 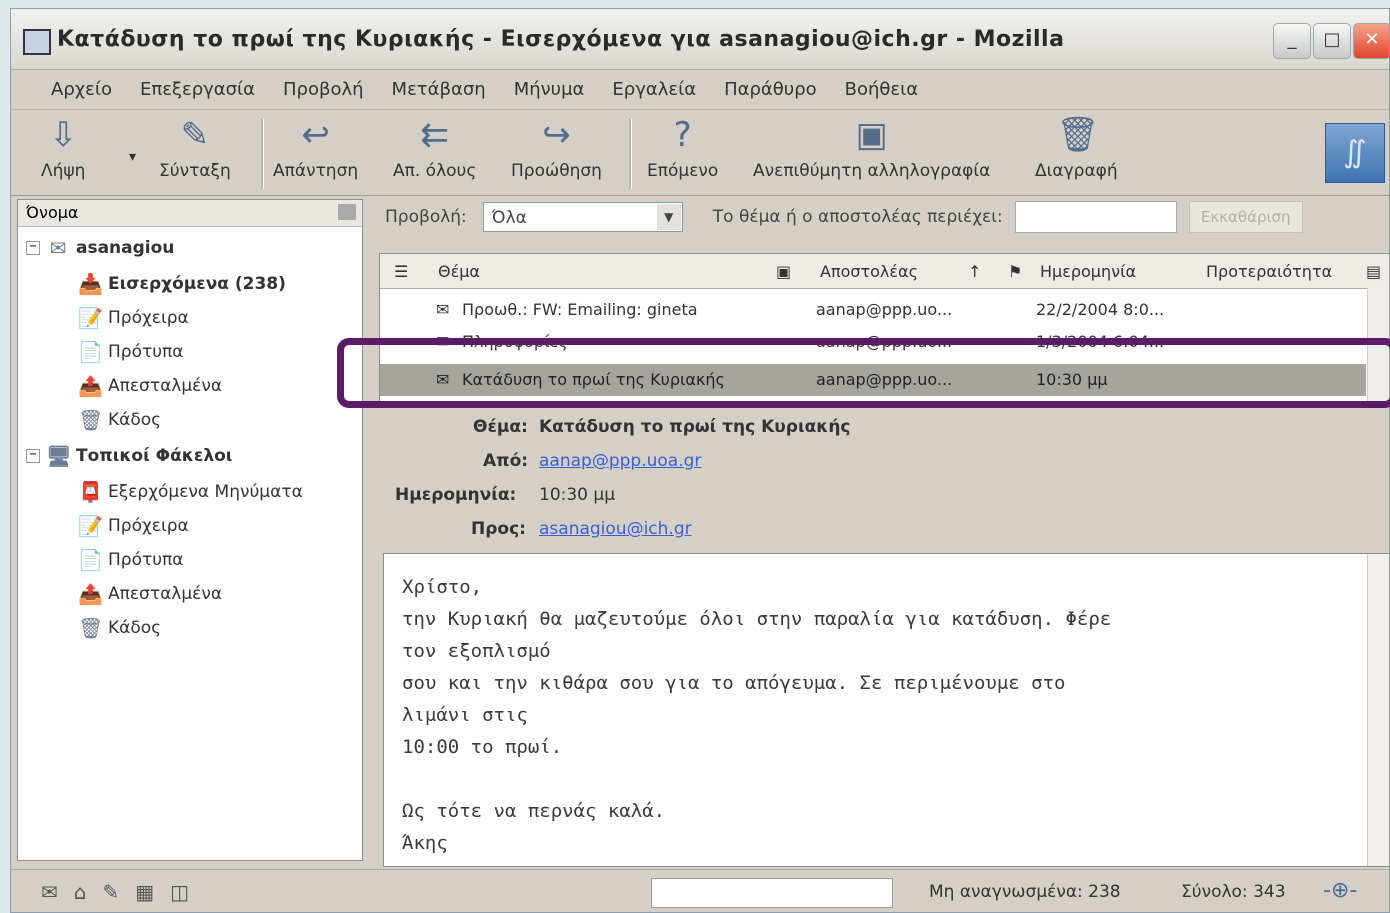 What do you see at coordinates (974, 271) in the screenshot?
I see `read-column-icon: ↑` at bounding box center [974, 271].